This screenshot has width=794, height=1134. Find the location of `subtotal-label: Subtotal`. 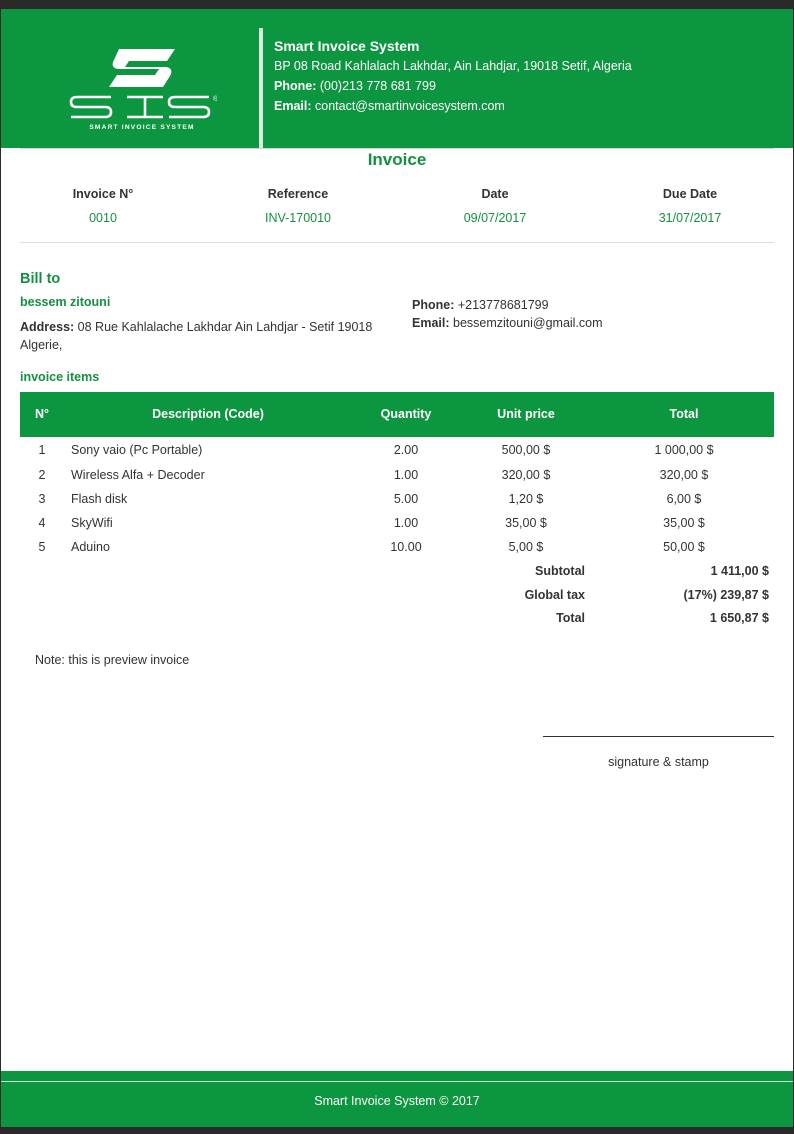

subtotal-label: Subtotal is located at coordinates (560, 571).